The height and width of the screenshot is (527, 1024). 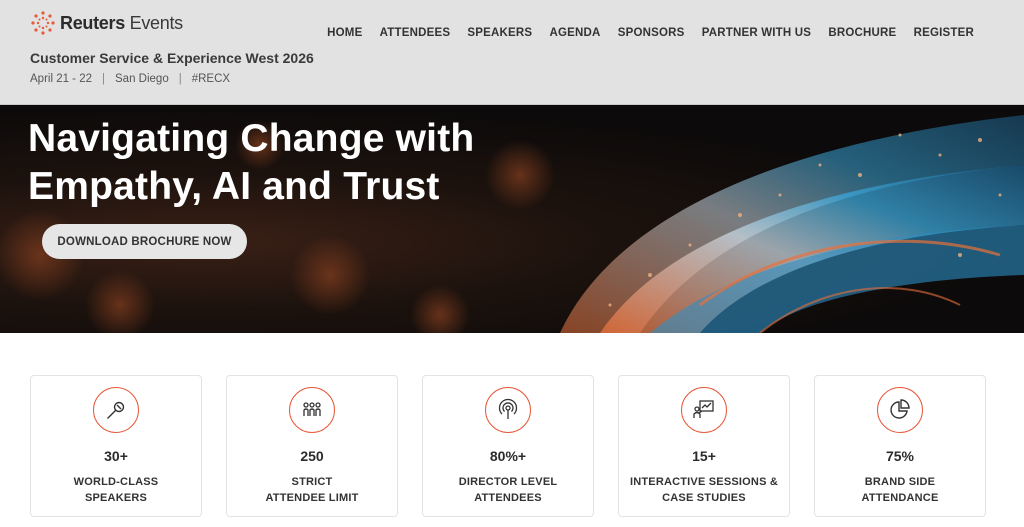 What do you see at coordinates (121, 22) in the screenshot?
I see `logo-text: Reuters Events` at bounding box center [121, 22].